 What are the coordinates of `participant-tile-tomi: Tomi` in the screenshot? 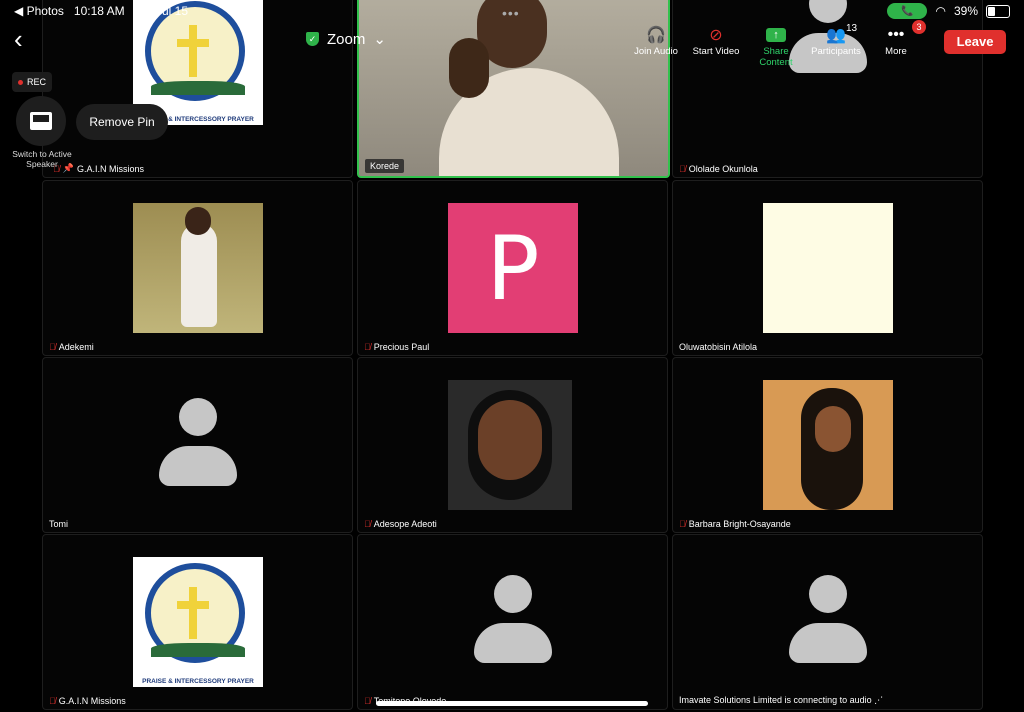 It's located at (197, 445).